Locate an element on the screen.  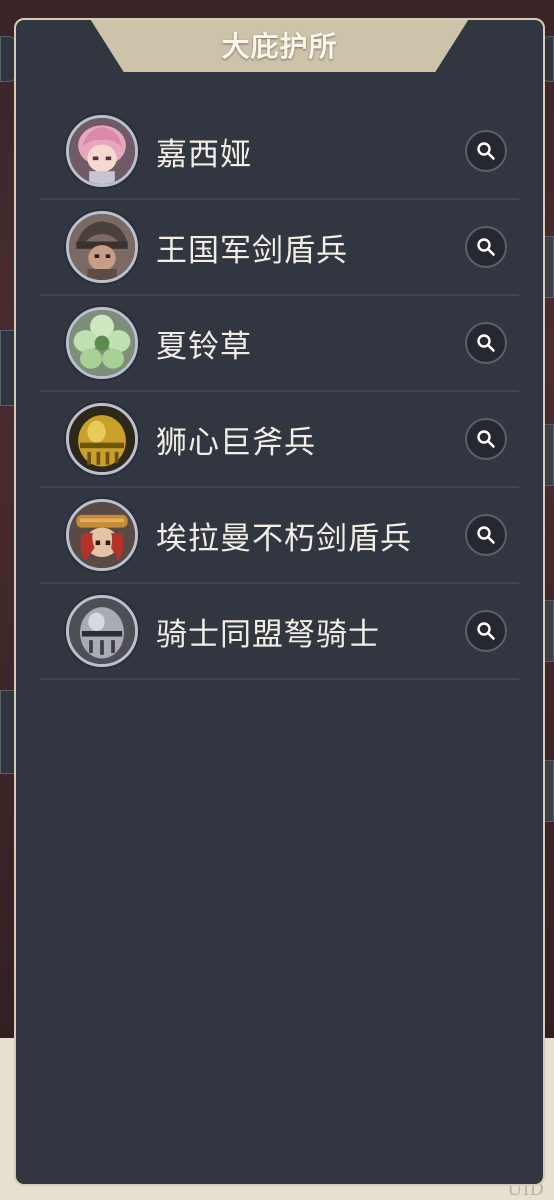
unit-row: 嘉西娅 is located at coordinates (279, 152).